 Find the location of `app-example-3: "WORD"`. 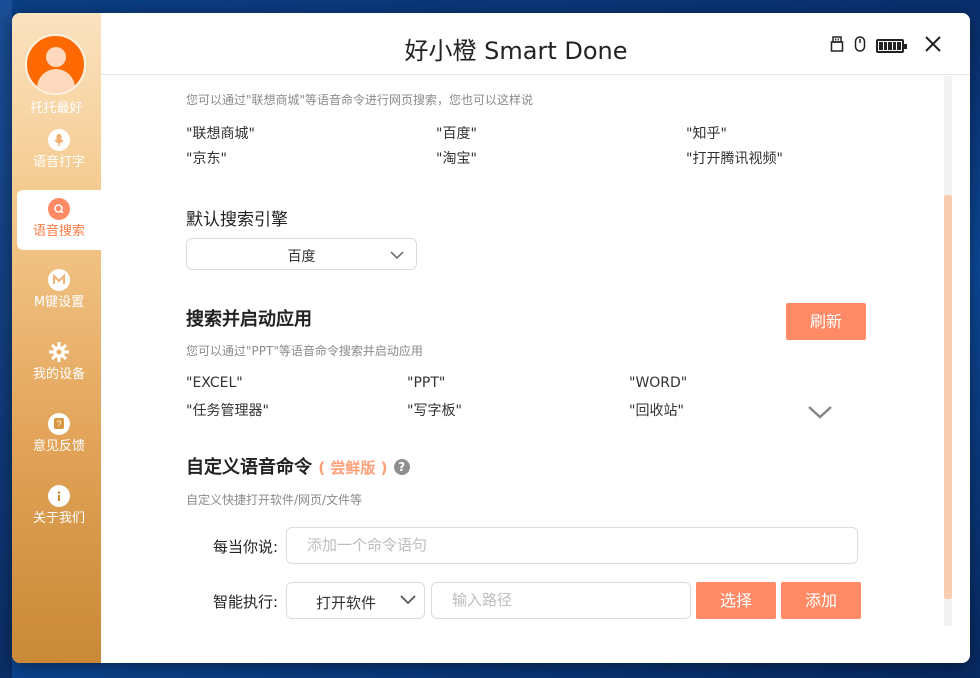

app-example-3: "WORD" is located at coordinates (658, 383).